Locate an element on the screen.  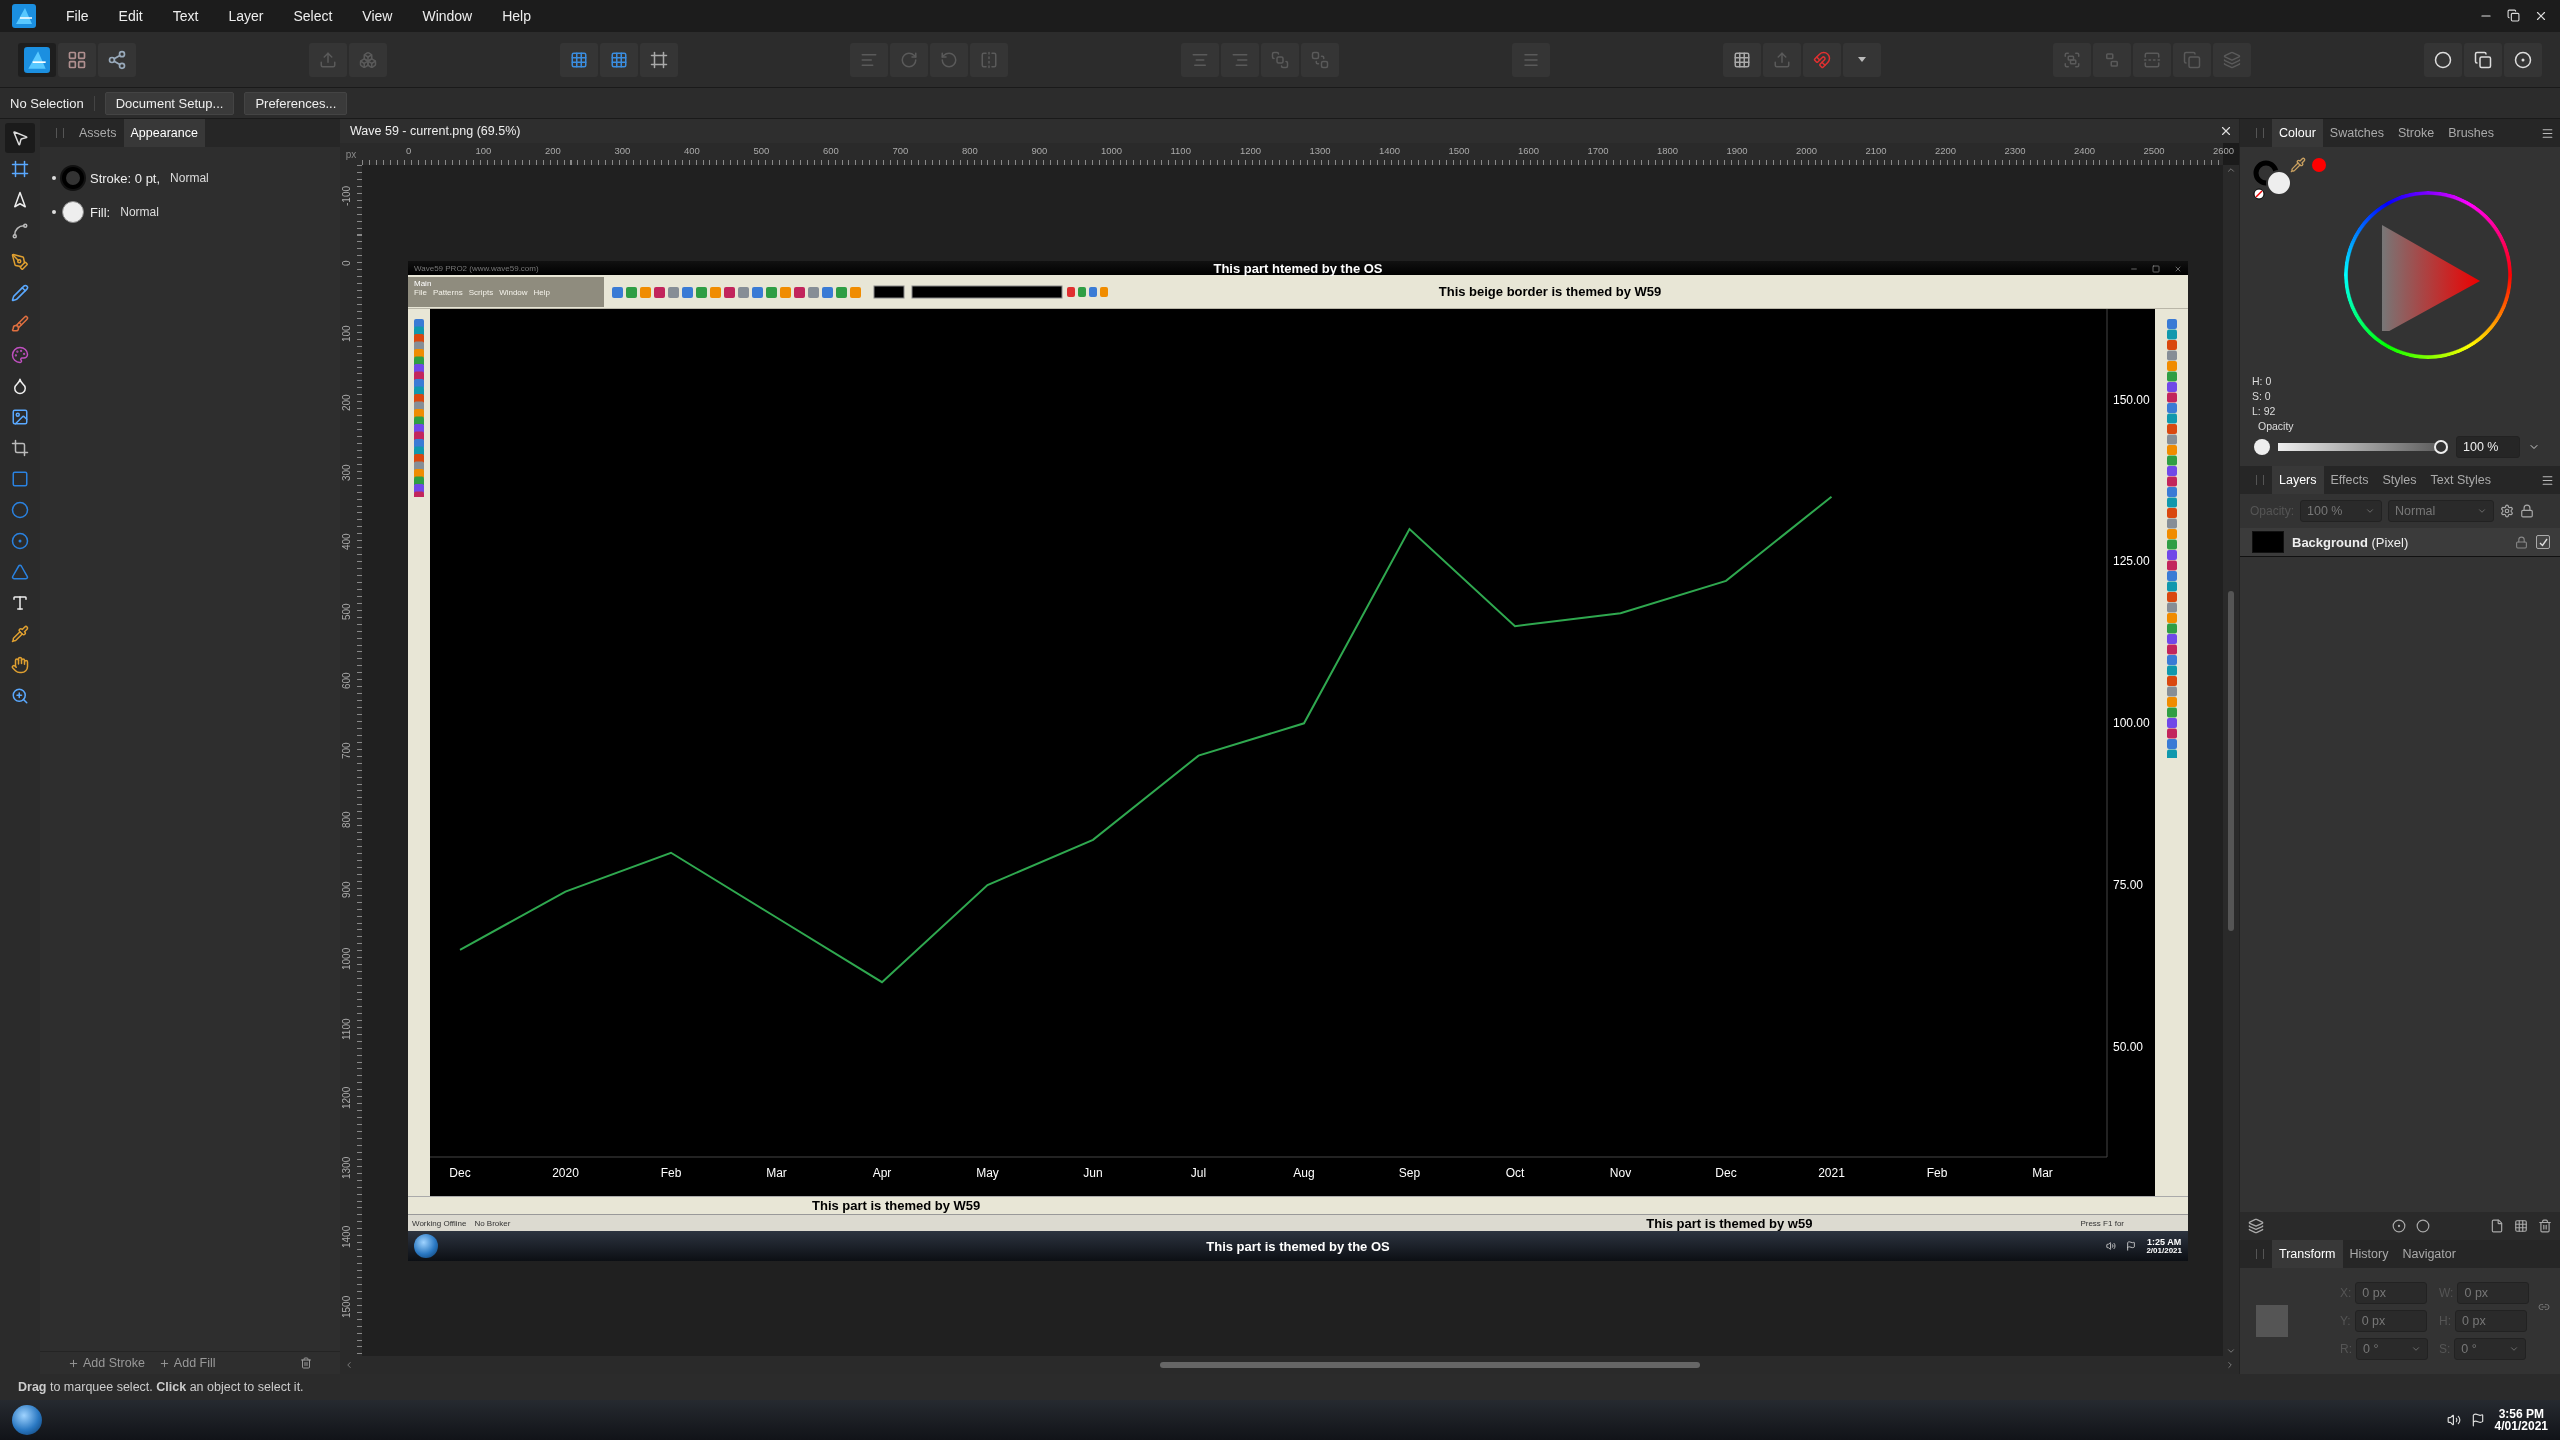
export-persona-button is located at coordinates (117, 59).